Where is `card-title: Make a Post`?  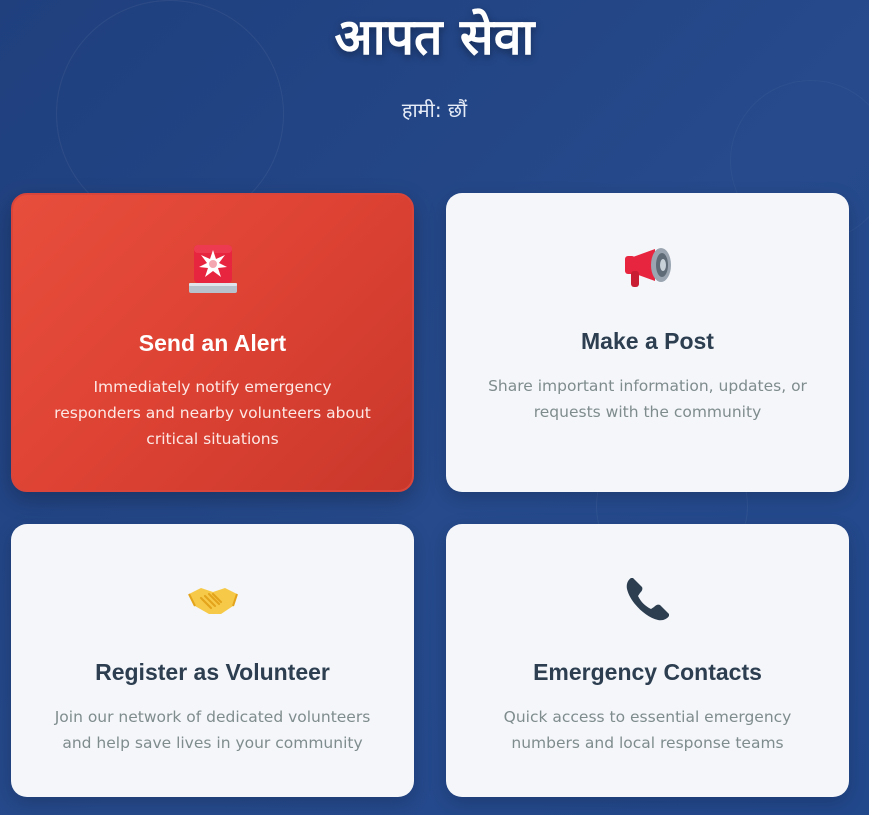
card-title: Make a Post is located at coordinates (647, 341).